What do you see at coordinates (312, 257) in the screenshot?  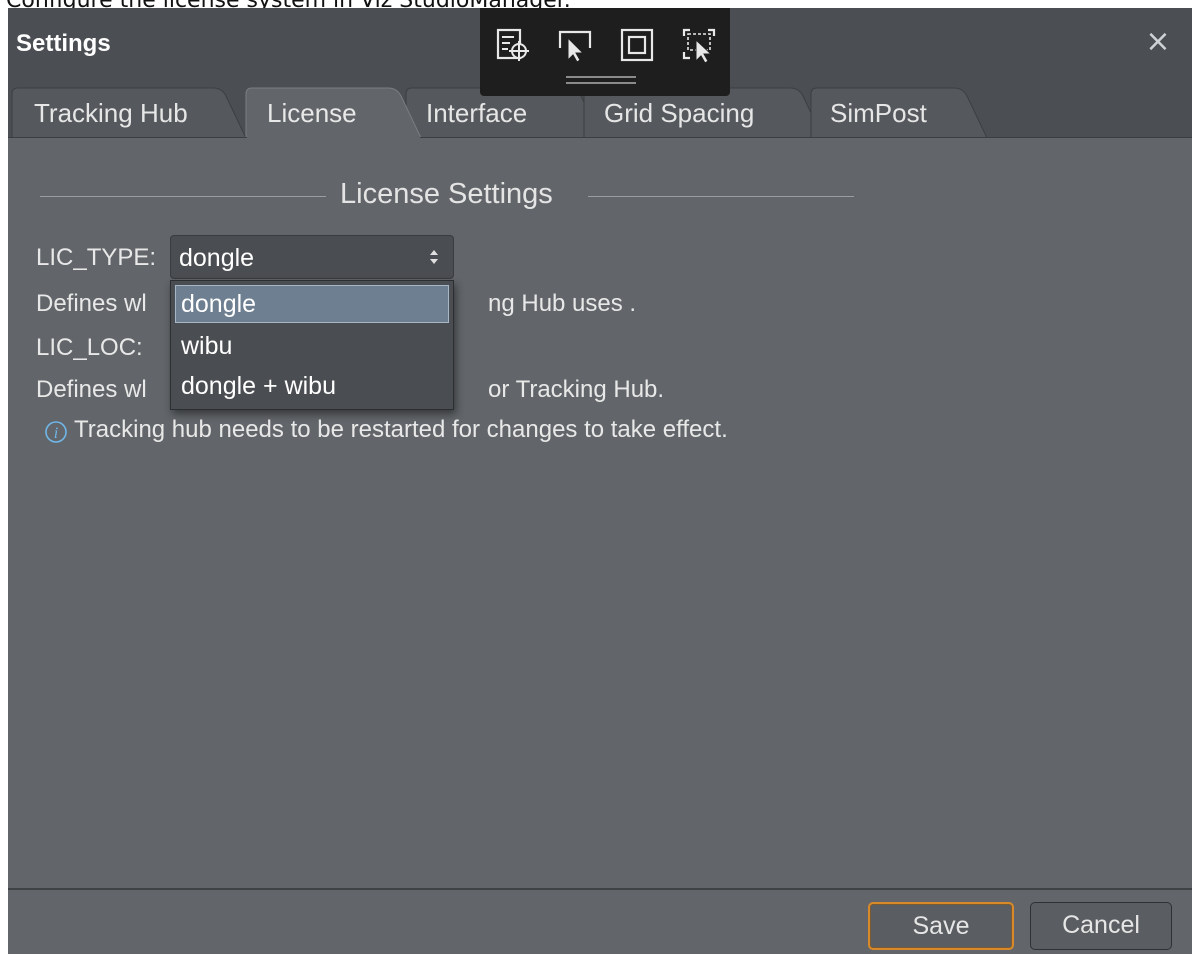 I see `lic-type-select: dongle` at bounding box center [312, 257].